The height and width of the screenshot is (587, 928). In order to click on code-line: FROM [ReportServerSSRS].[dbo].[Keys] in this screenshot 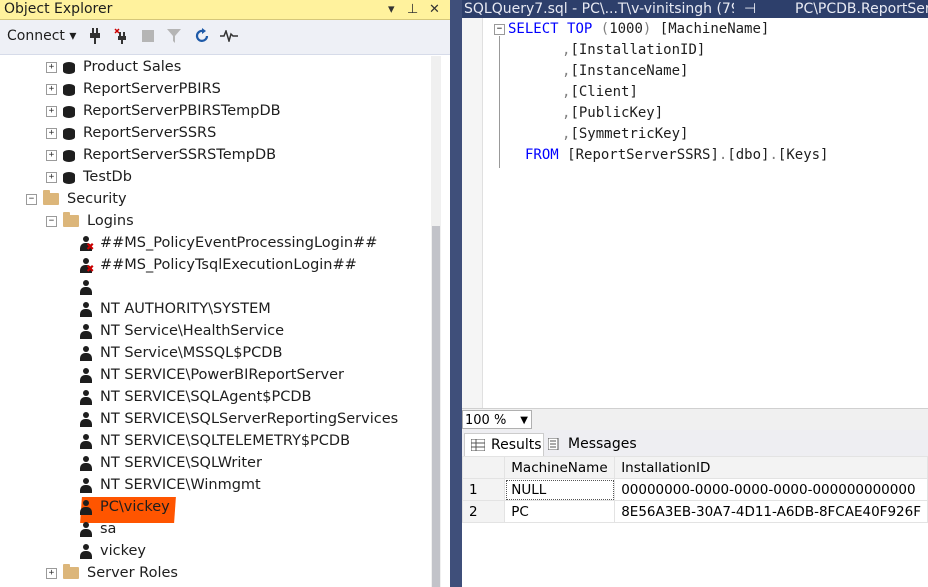, I will do `click(676, 155)`.